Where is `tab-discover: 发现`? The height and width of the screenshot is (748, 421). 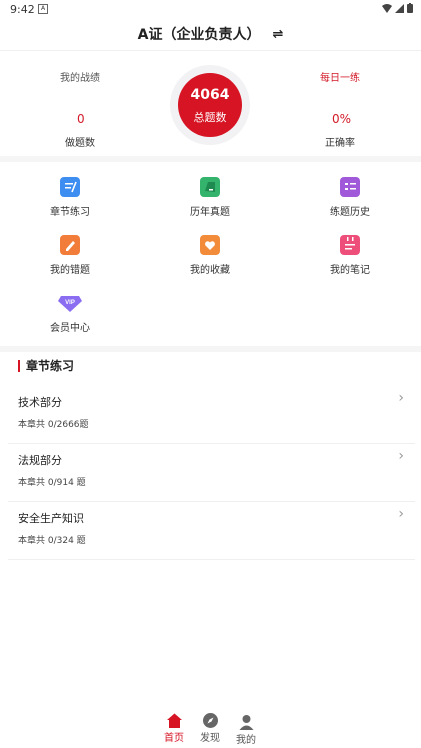 tab-discover: 发现 is located at coordinates (210, 728).